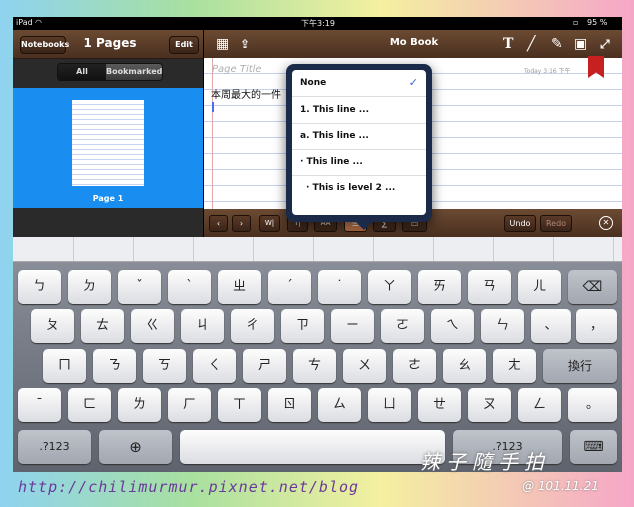 The image size is (634, 507). What do you see at coordinates (246, 93) in the screenshot?
I see `note-body-text: 本周最大的一件` at bounding box center [246, 93].